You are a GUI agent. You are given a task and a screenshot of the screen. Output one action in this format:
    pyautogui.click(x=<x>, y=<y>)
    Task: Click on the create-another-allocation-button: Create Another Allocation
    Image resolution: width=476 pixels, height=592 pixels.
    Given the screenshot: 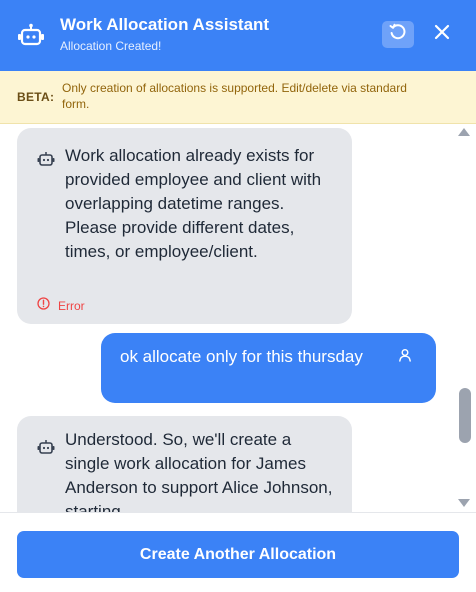 What is the action you would take?
    pyautogui.click(x=238, y=554)
    